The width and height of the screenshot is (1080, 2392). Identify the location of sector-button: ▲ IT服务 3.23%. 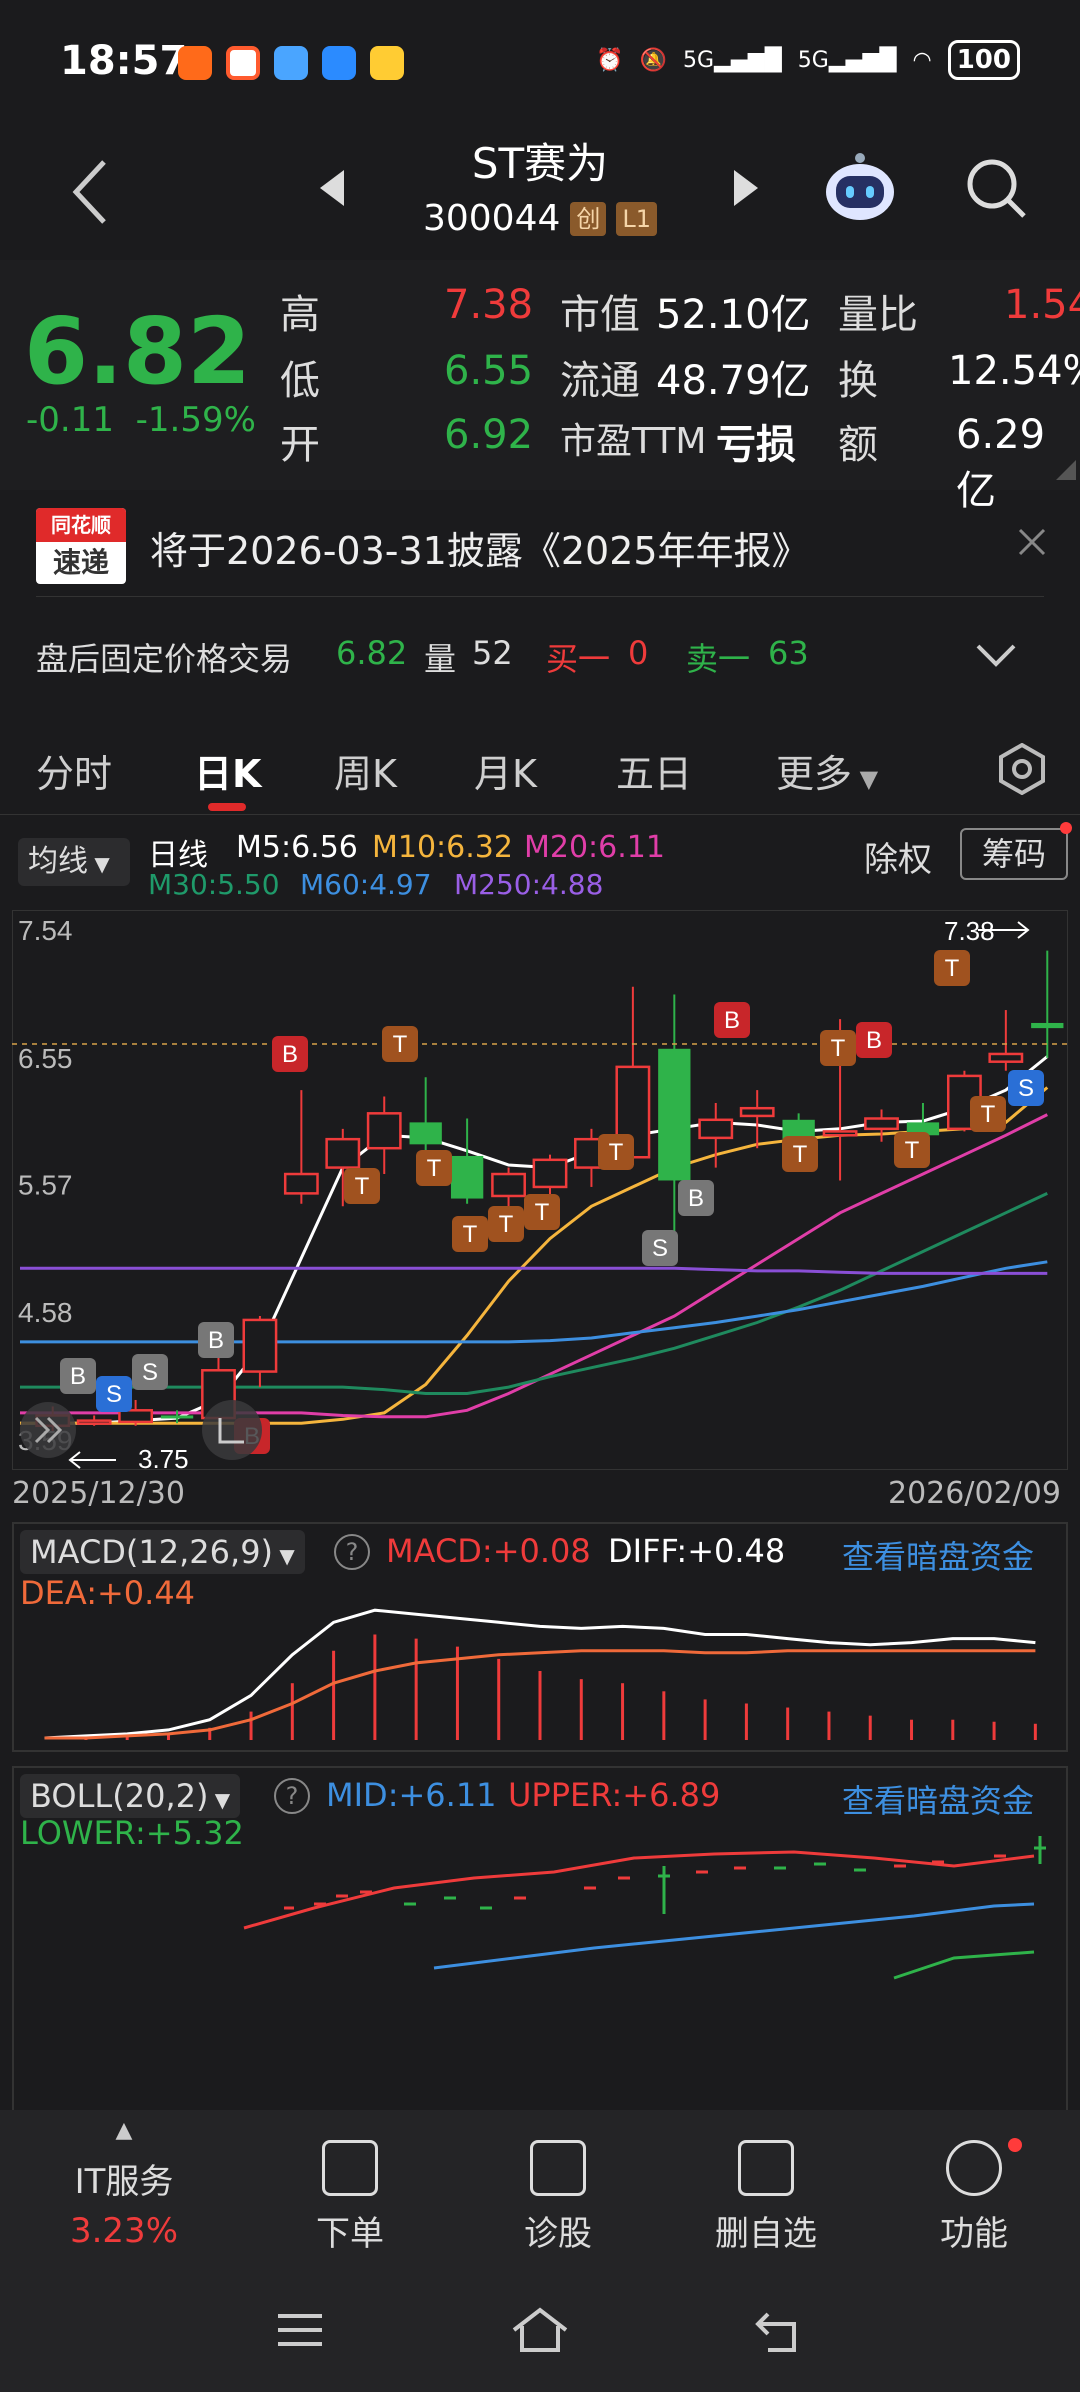
(124, 2186).